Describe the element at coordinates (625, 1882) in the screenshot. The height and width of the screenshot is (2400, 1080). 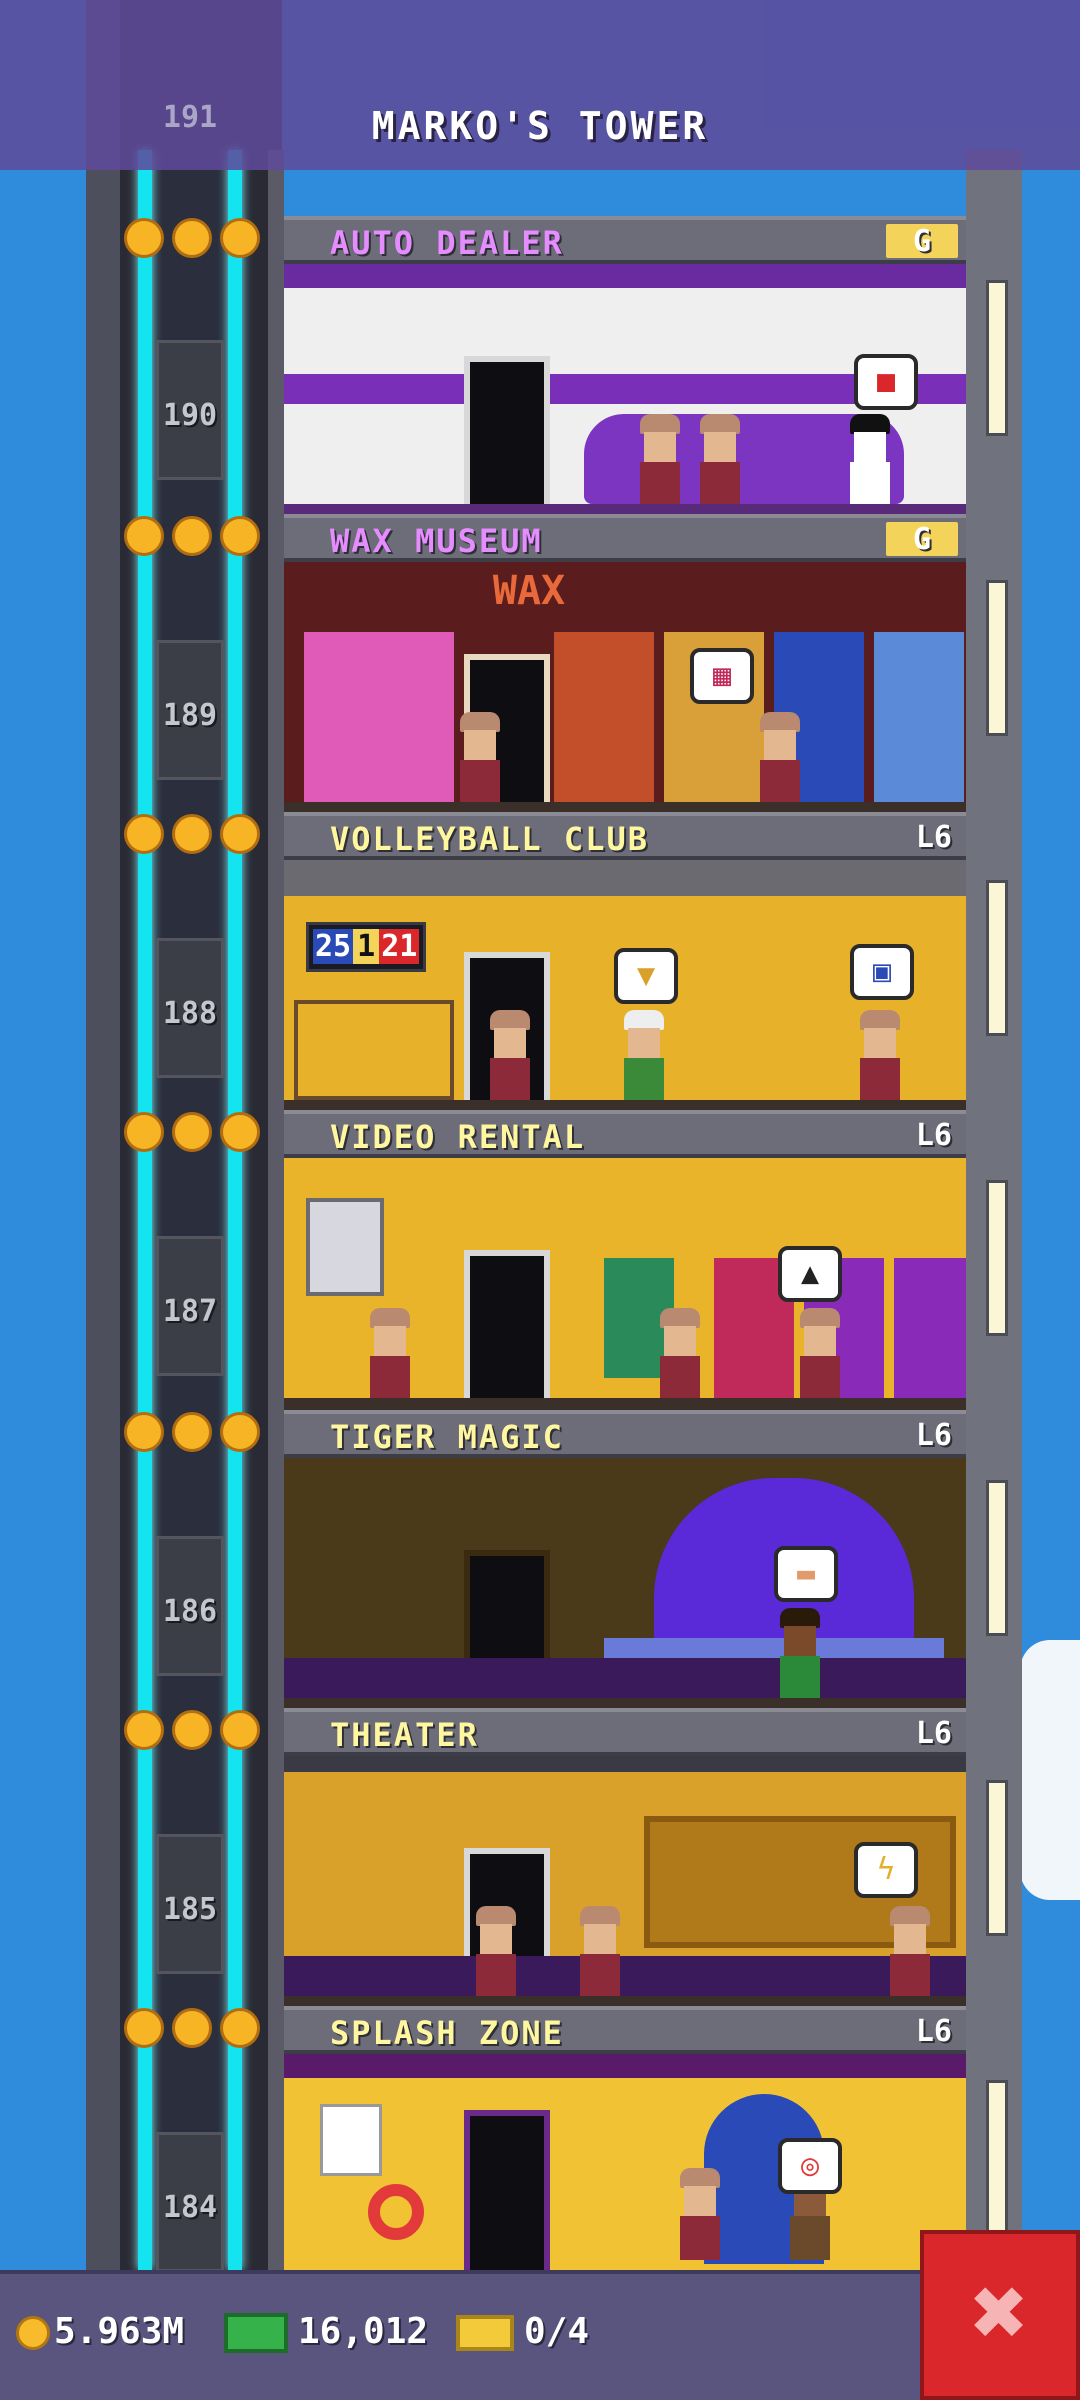
I see `floor-room-theater: ϟ` at that location.